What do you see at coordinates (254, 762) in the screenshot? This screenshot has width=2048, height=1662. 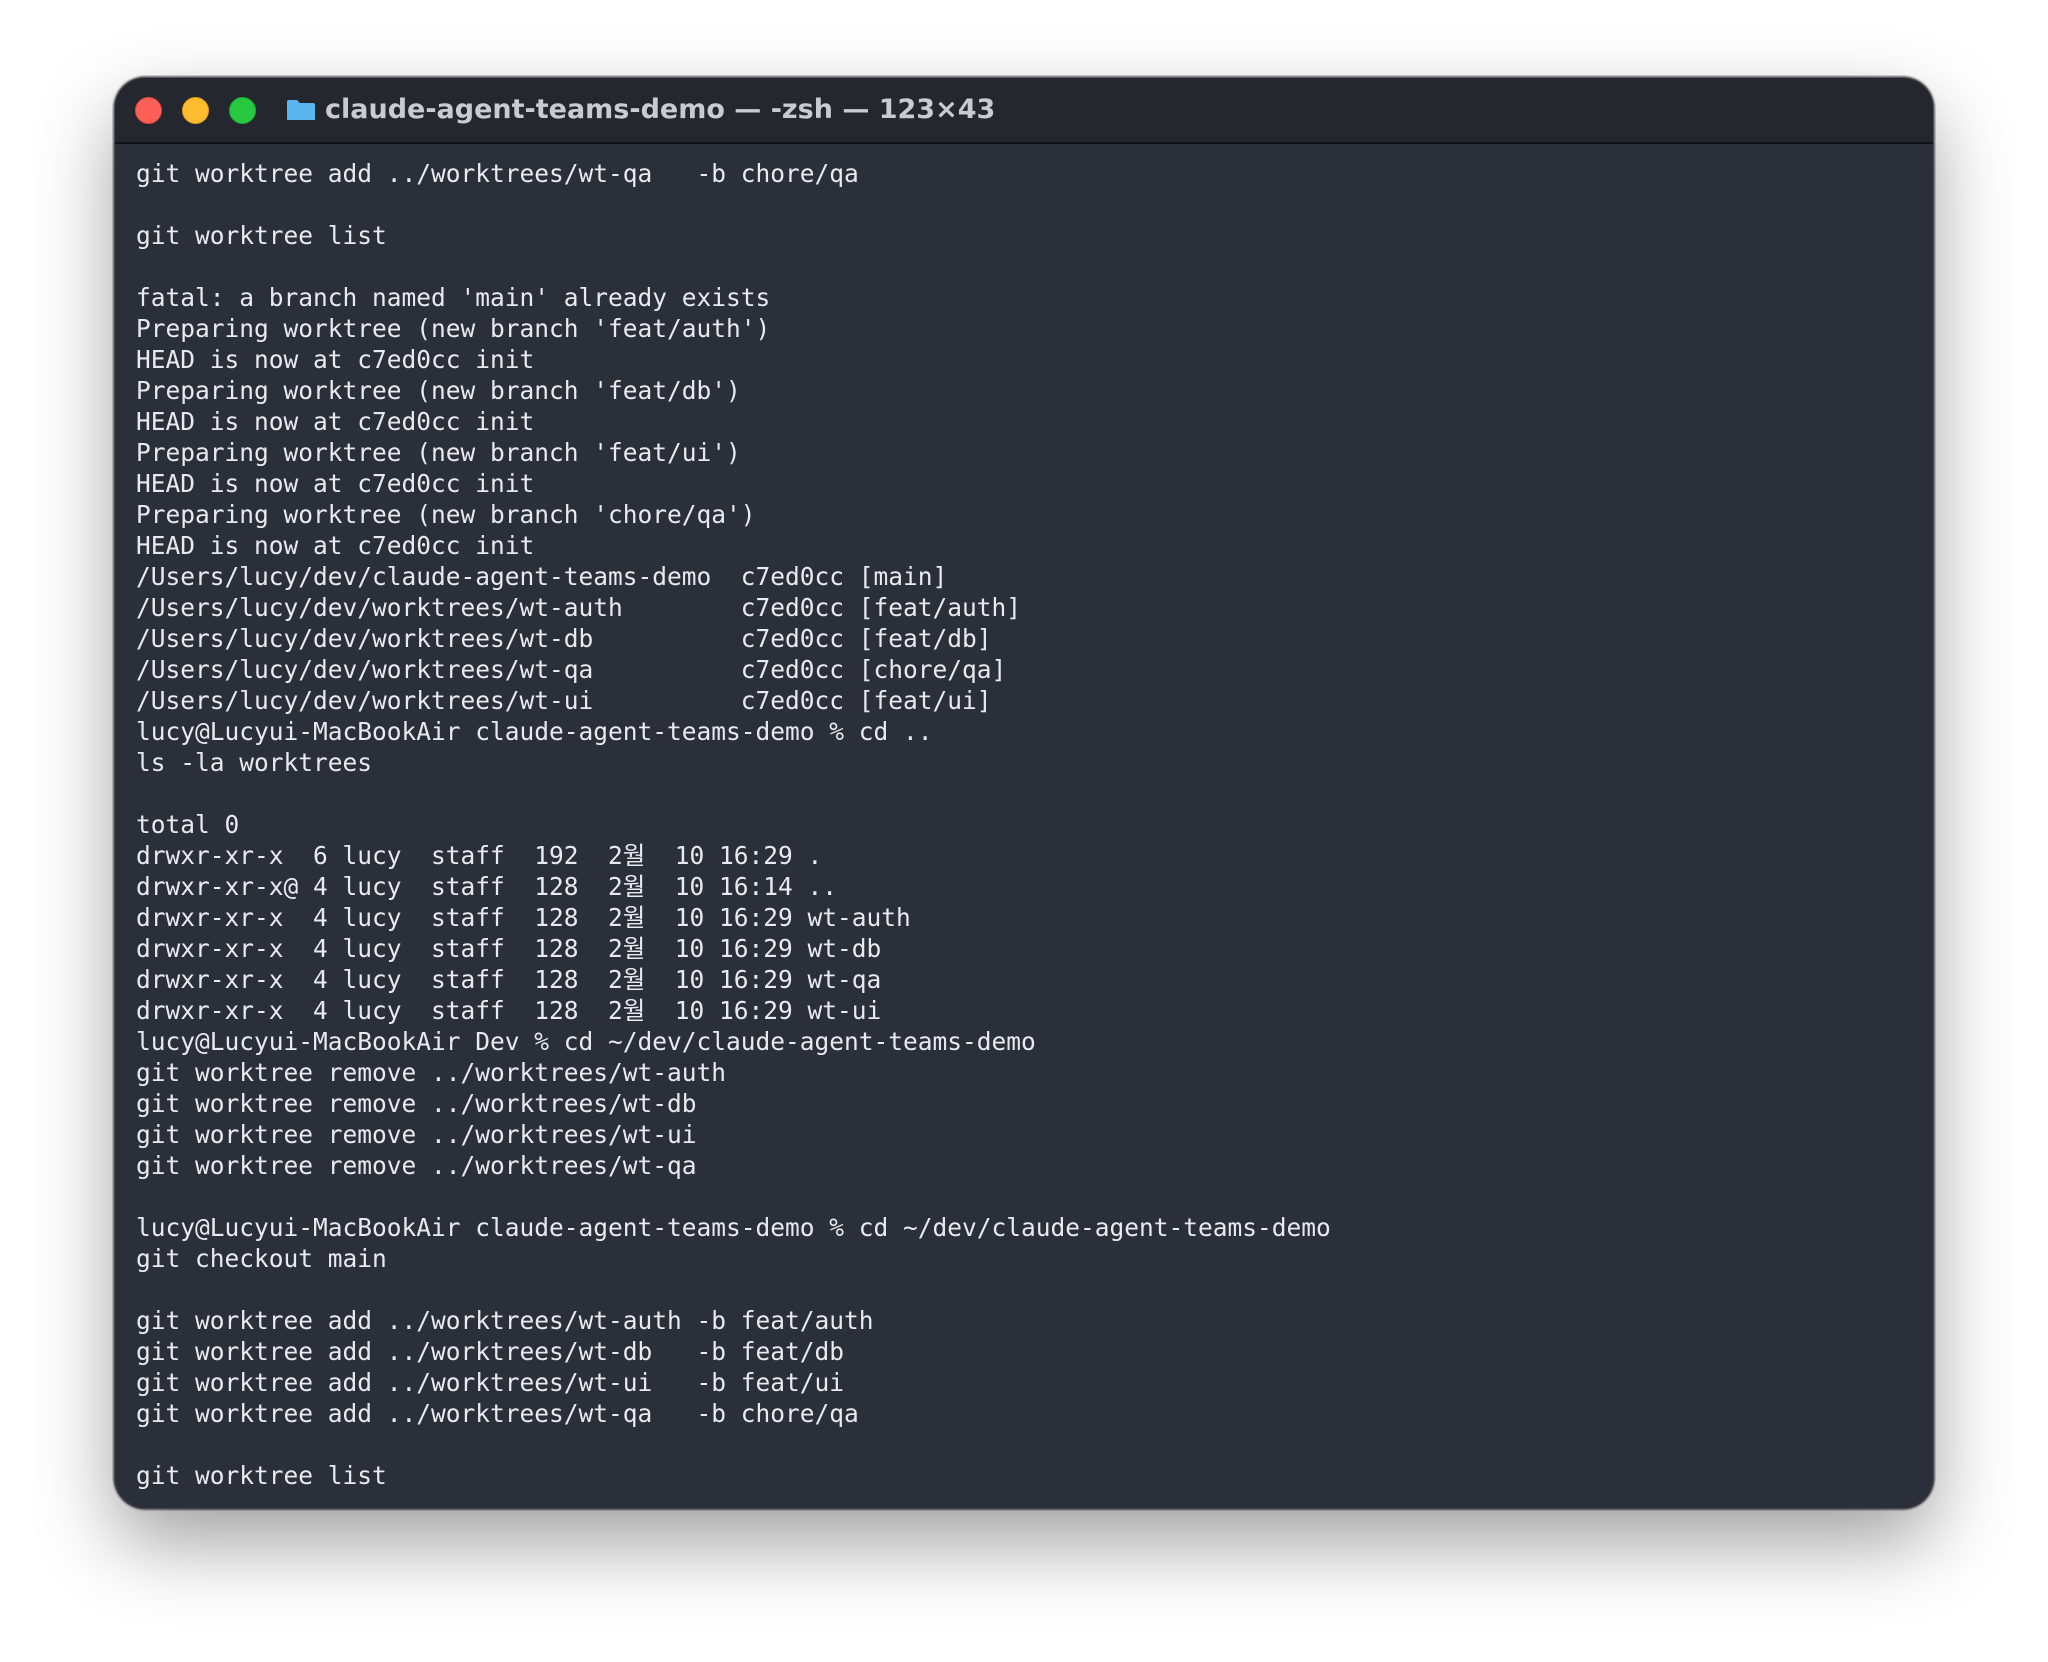 I see `terminal-line: ls -la worktrees` at bounding box center [254, 762].